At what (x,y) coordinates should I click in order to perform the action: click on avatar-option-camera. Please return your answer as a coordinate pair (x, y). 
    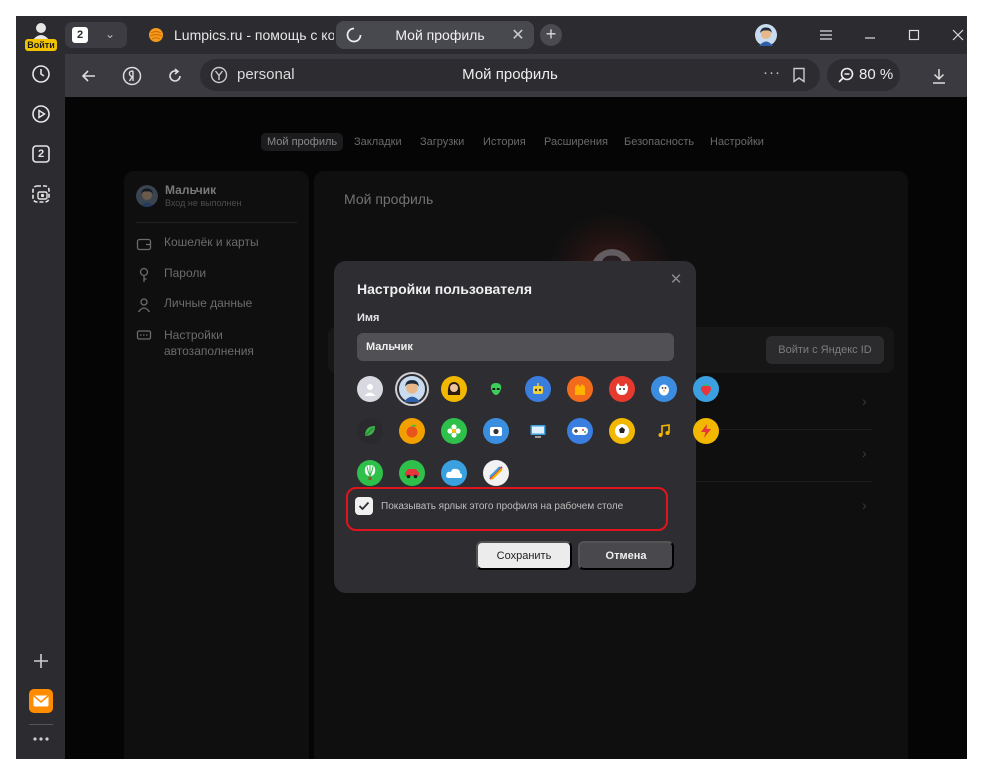
    Looking at the image, I should click on (496, 431).